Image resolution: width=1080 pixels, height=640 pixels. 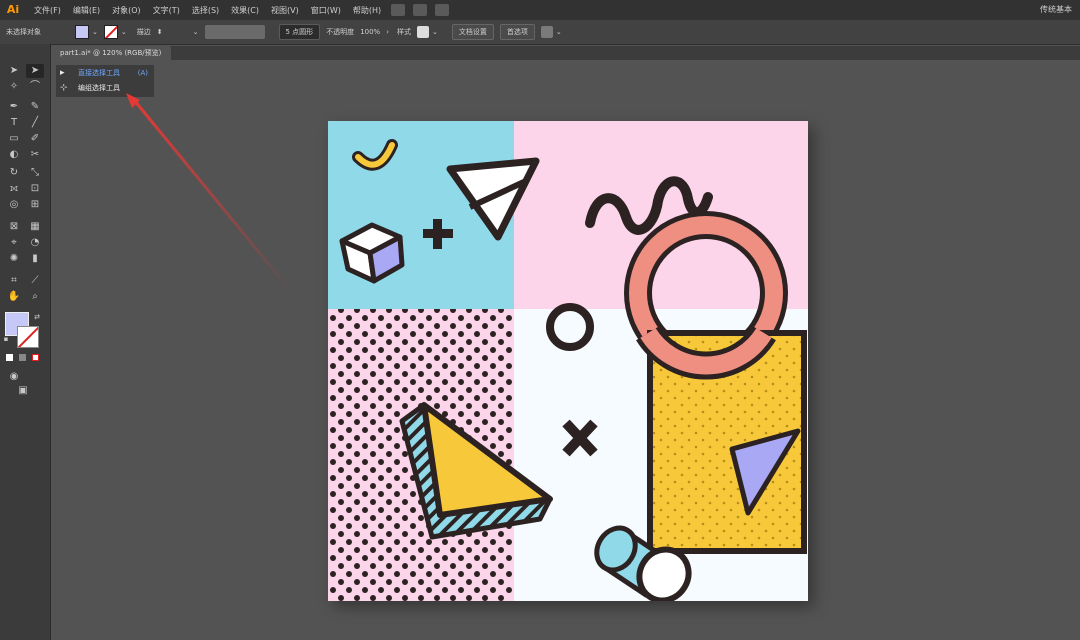 I want to click on graphic-style-swatch, so click(x=423, y=32).